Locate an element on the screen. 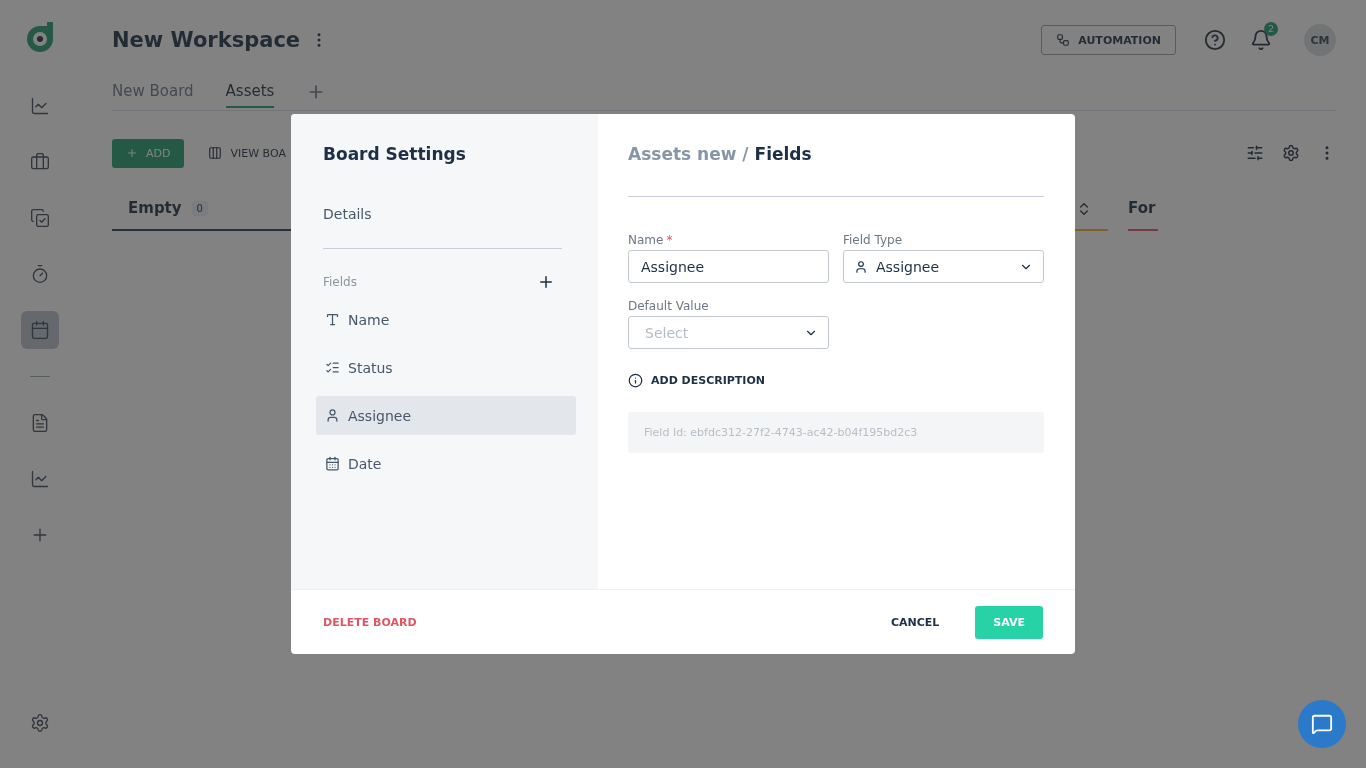 The width and height of the screenshot is (1366, 768). field-name: Name is located at coordinates (369, 319).